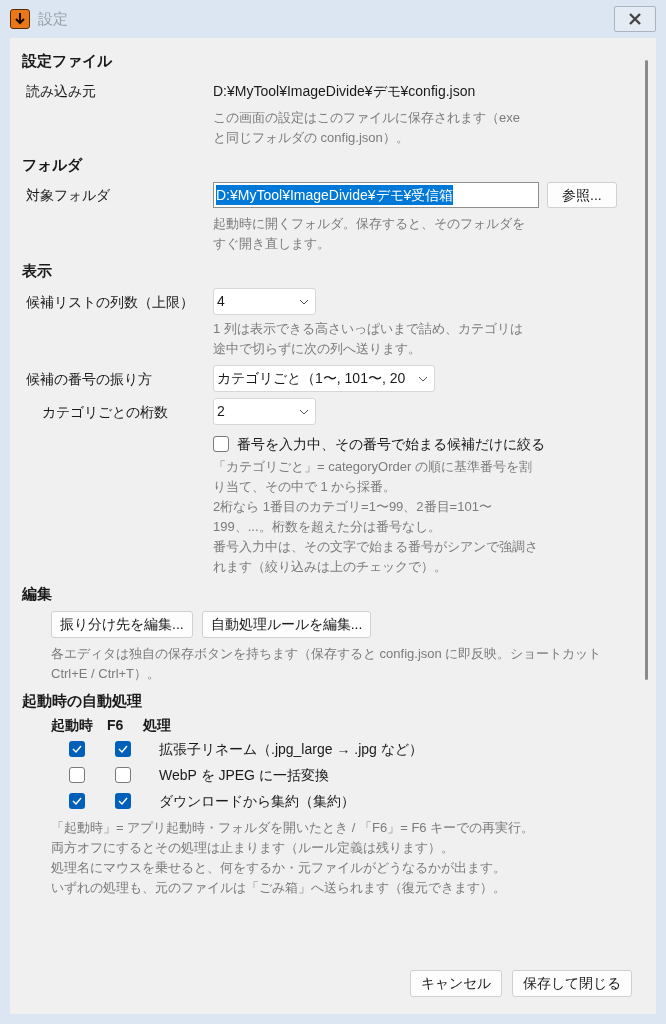 This screenshot has width=666, height=1024. What do you see at coordinates (257, 801) in the screenshot?
I see `process-label: ダウンロードから集約（集約）` at bounding box center [257, 801].